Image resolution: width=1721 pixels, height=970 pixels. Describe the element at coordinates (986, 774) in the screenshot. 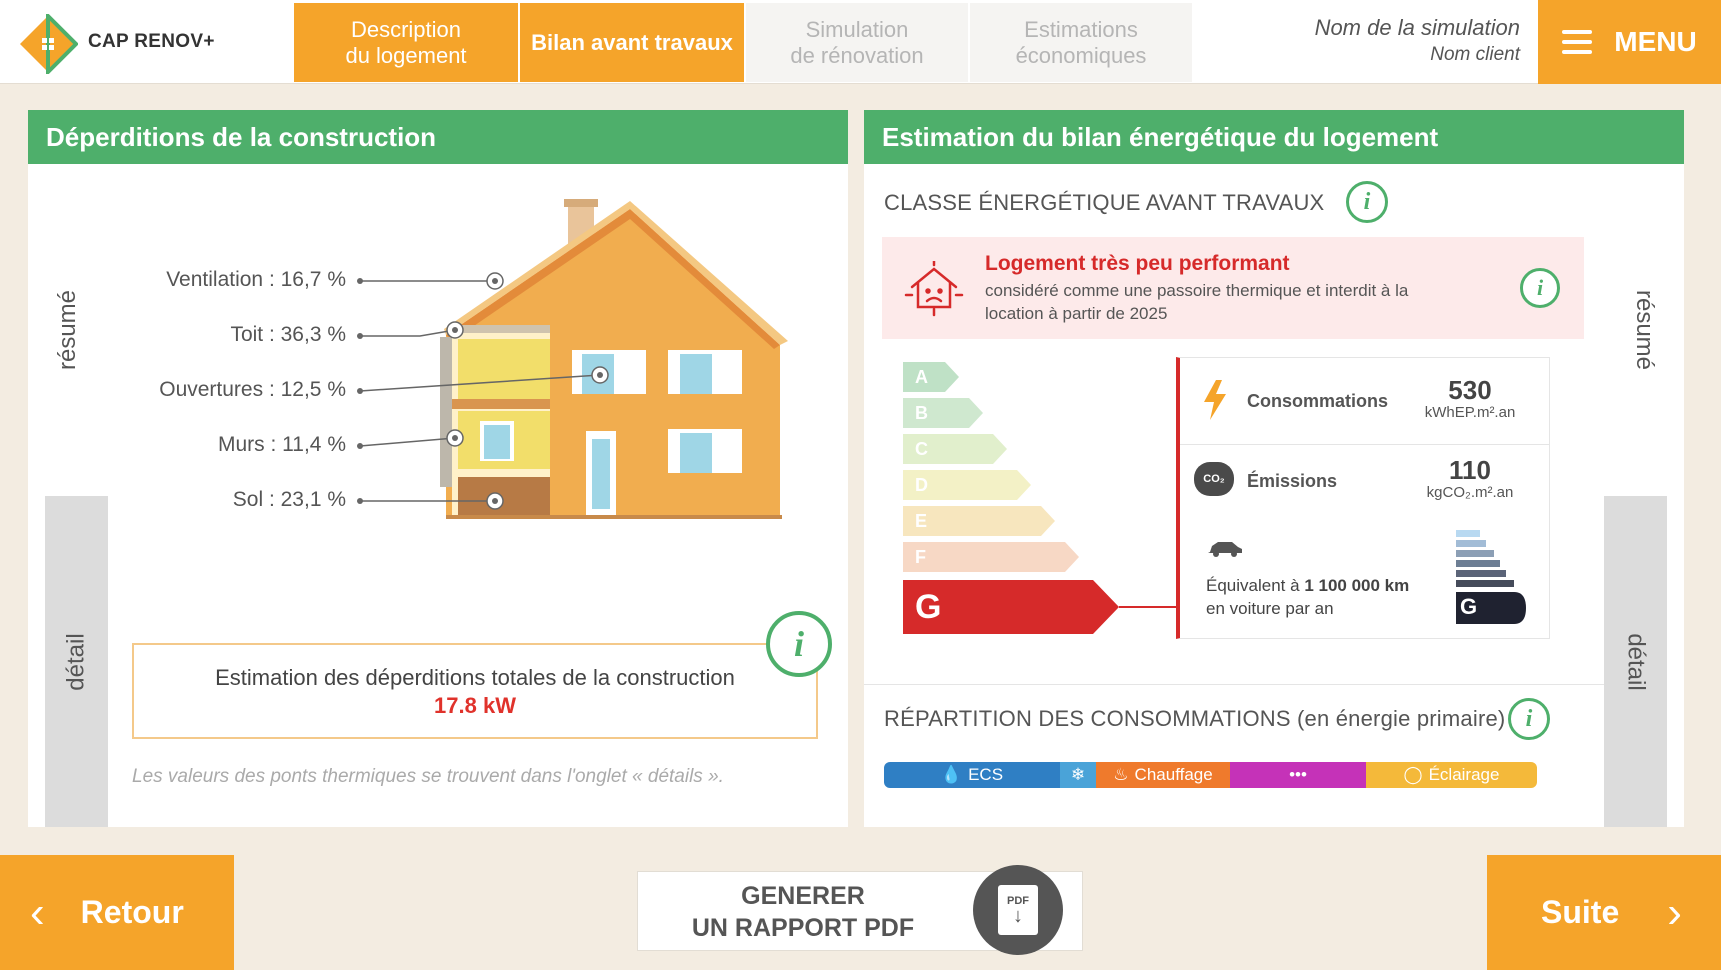

I see `repartition-label: ECS` at that location.